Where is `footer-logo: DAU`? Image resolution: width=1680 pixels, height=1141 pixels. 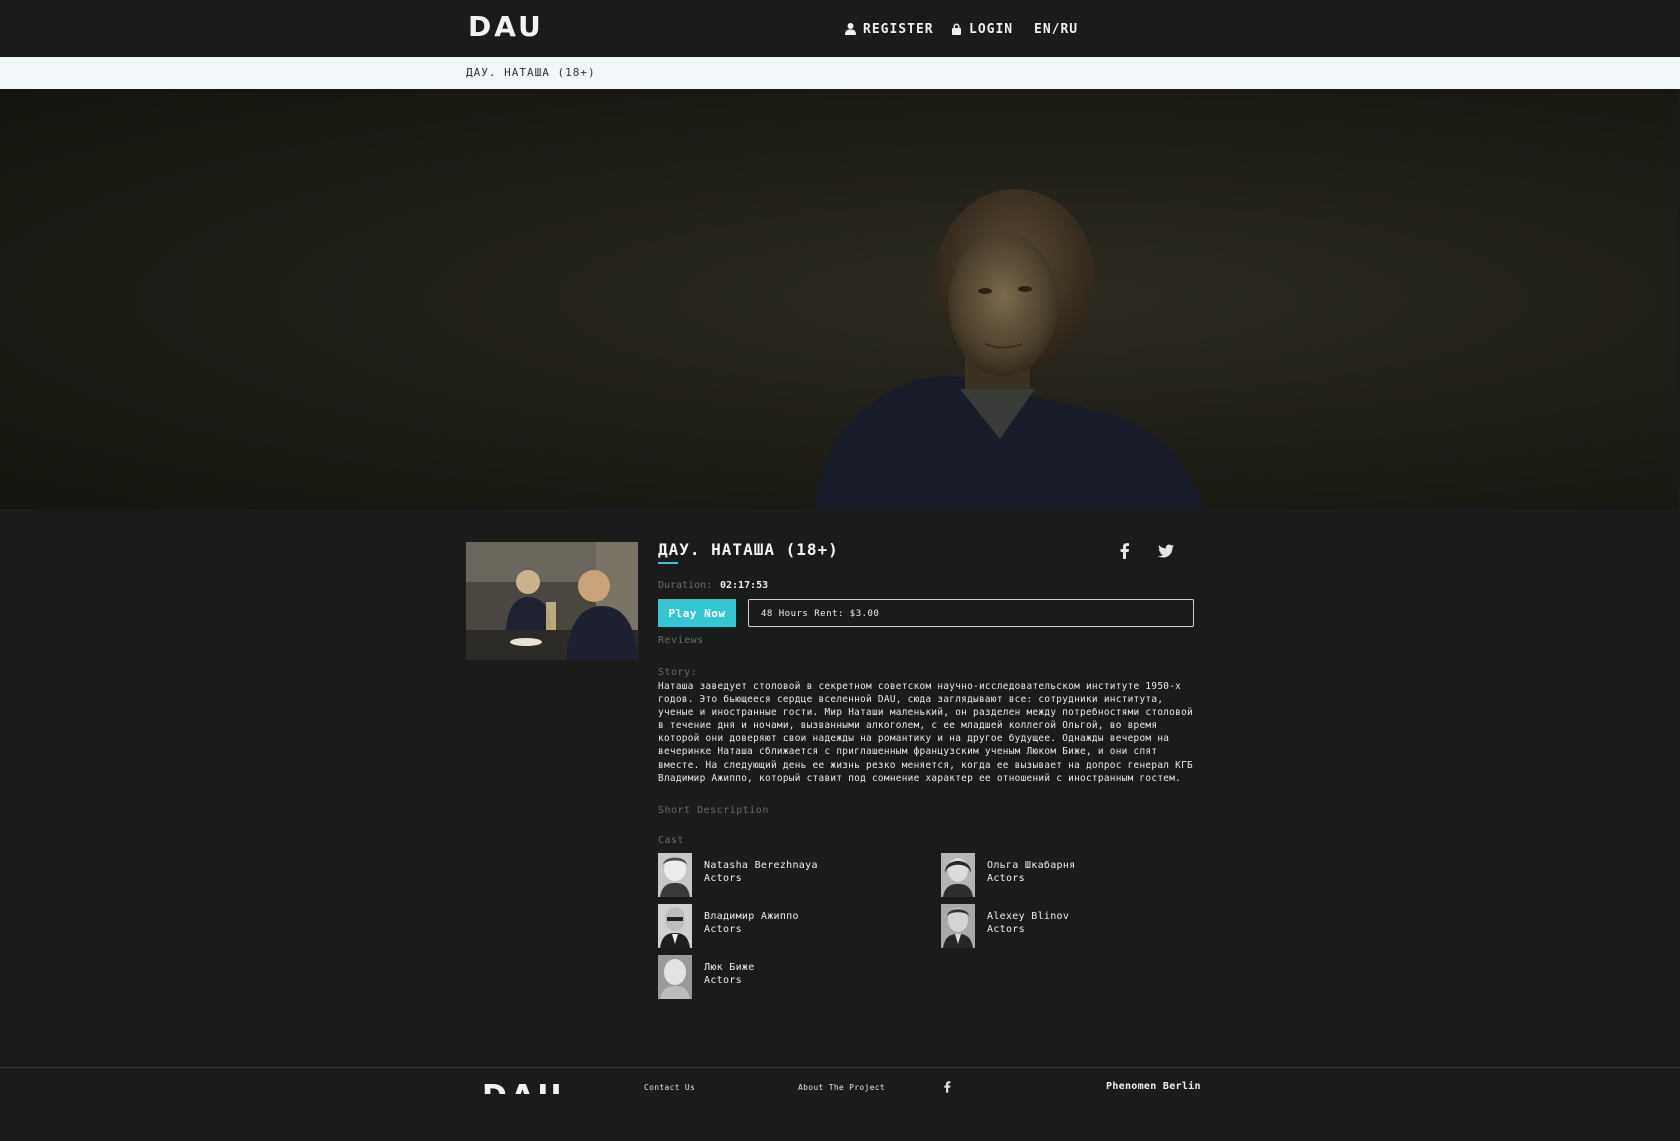
footer-logo: DAU is located at coordinates (532, 1088).